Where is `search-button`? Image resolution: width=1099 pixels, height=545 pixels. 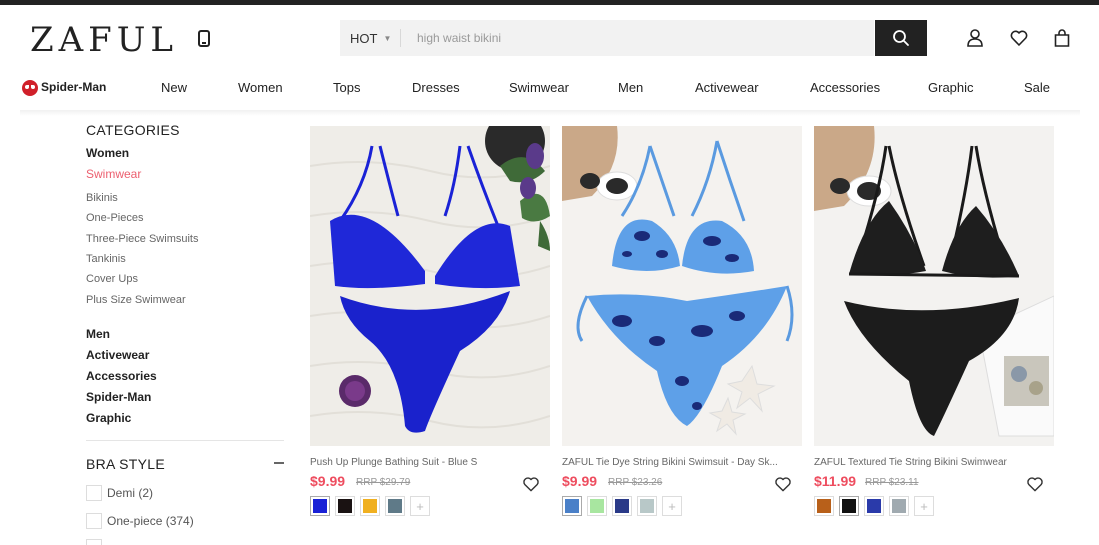
search-button is located at coordinates (901, 38).